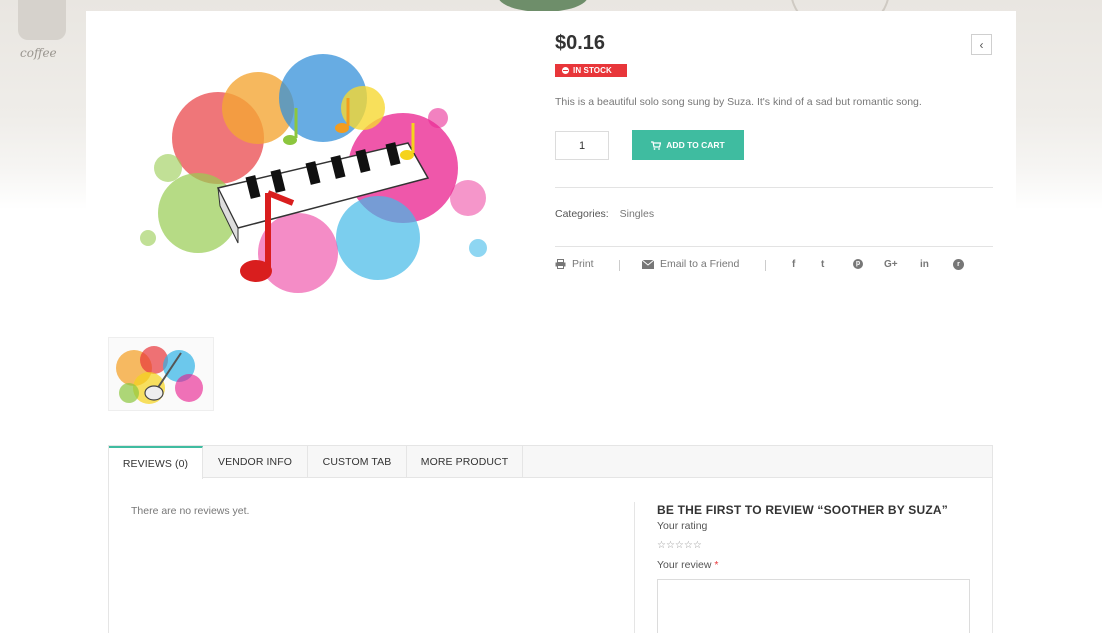 This screenshot has width=1102, height=633. What do you see at coordinates (802, 510) in the screenshot?
I see `review-form-title: BE THE FIRST TO REVIEW “SOOTHER BY SUZA”` at bounding box center [802, 510].